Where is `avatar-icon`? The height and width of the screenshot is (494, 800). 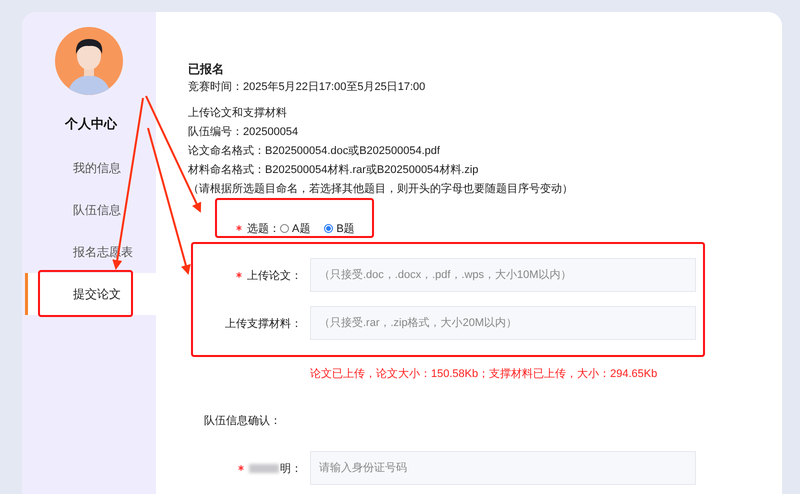 avatar-icon is located at coordinates (89, 61).